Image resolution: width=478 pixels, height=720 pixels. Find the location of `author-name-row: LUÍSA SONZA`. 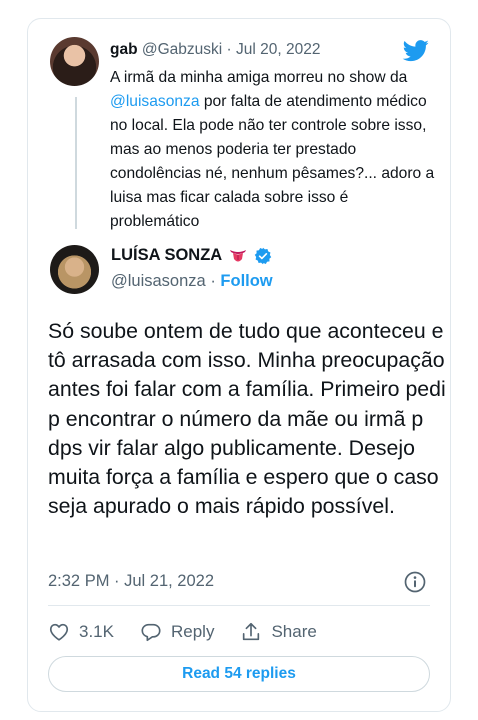

author-name-row: LUÍSA SONZA is located at coordinates (191, 255).